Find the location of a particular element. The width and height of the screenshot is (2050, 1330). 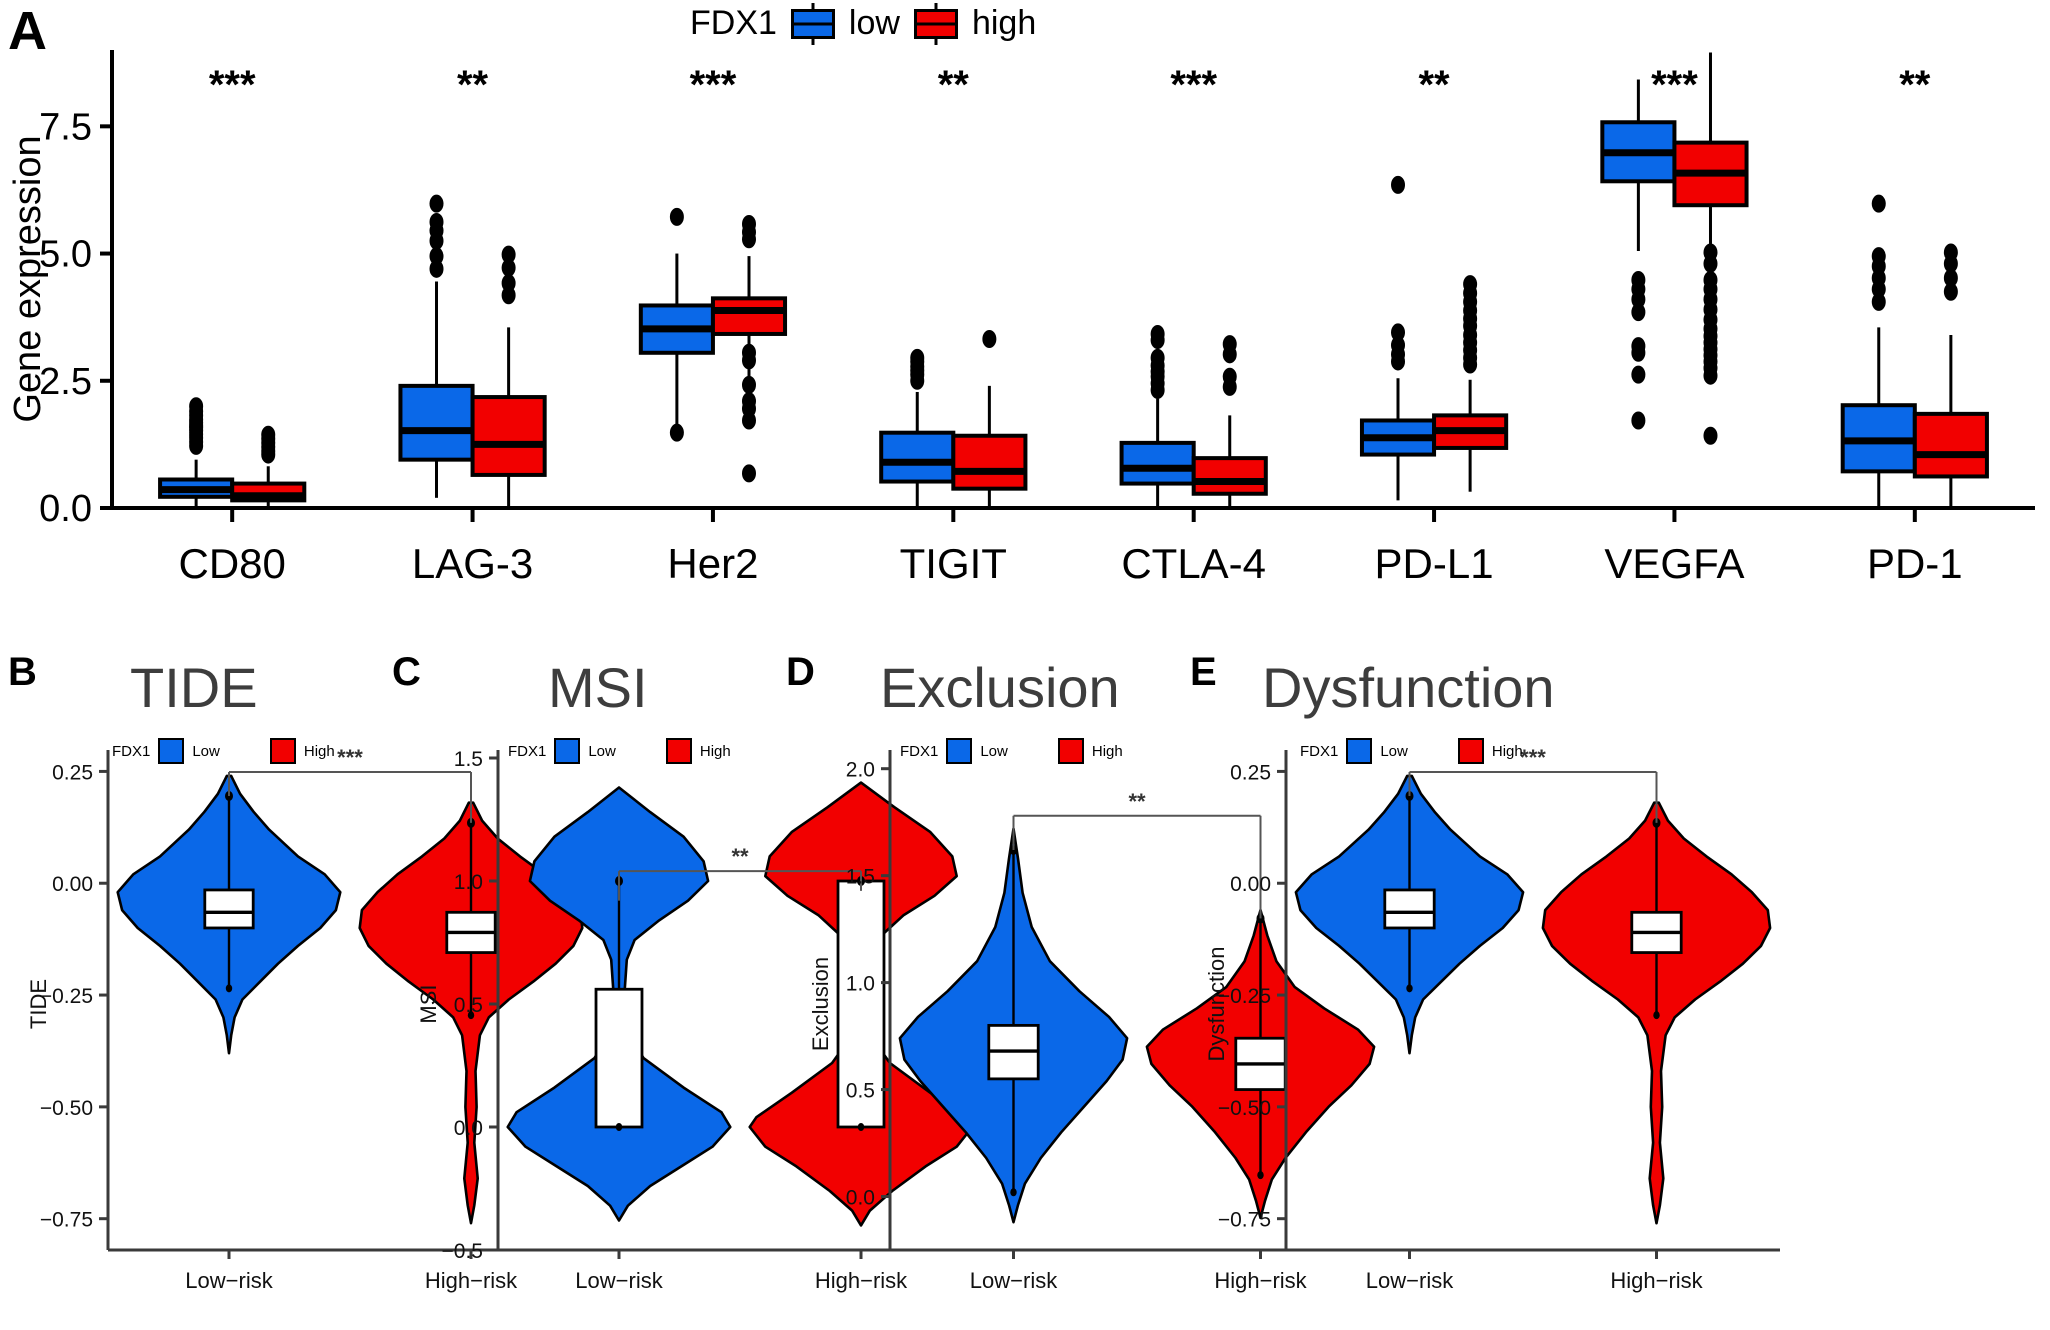

panel-e-letter: E is located at coordinates (1203, 672).